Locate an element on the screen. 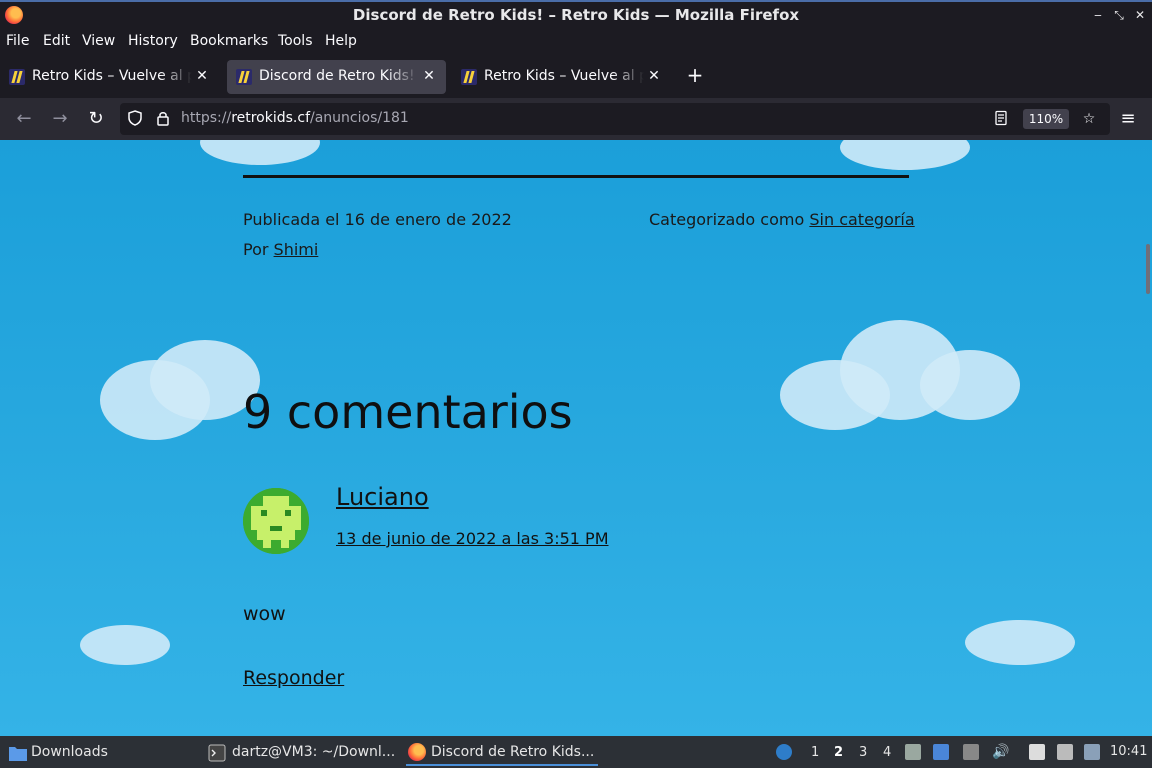 The height and width of the screenshot is (768, 1152). tab-discord-active: Discord de Retro Kids! – Retro Kids ✕ is located at coordinates (336, 77).